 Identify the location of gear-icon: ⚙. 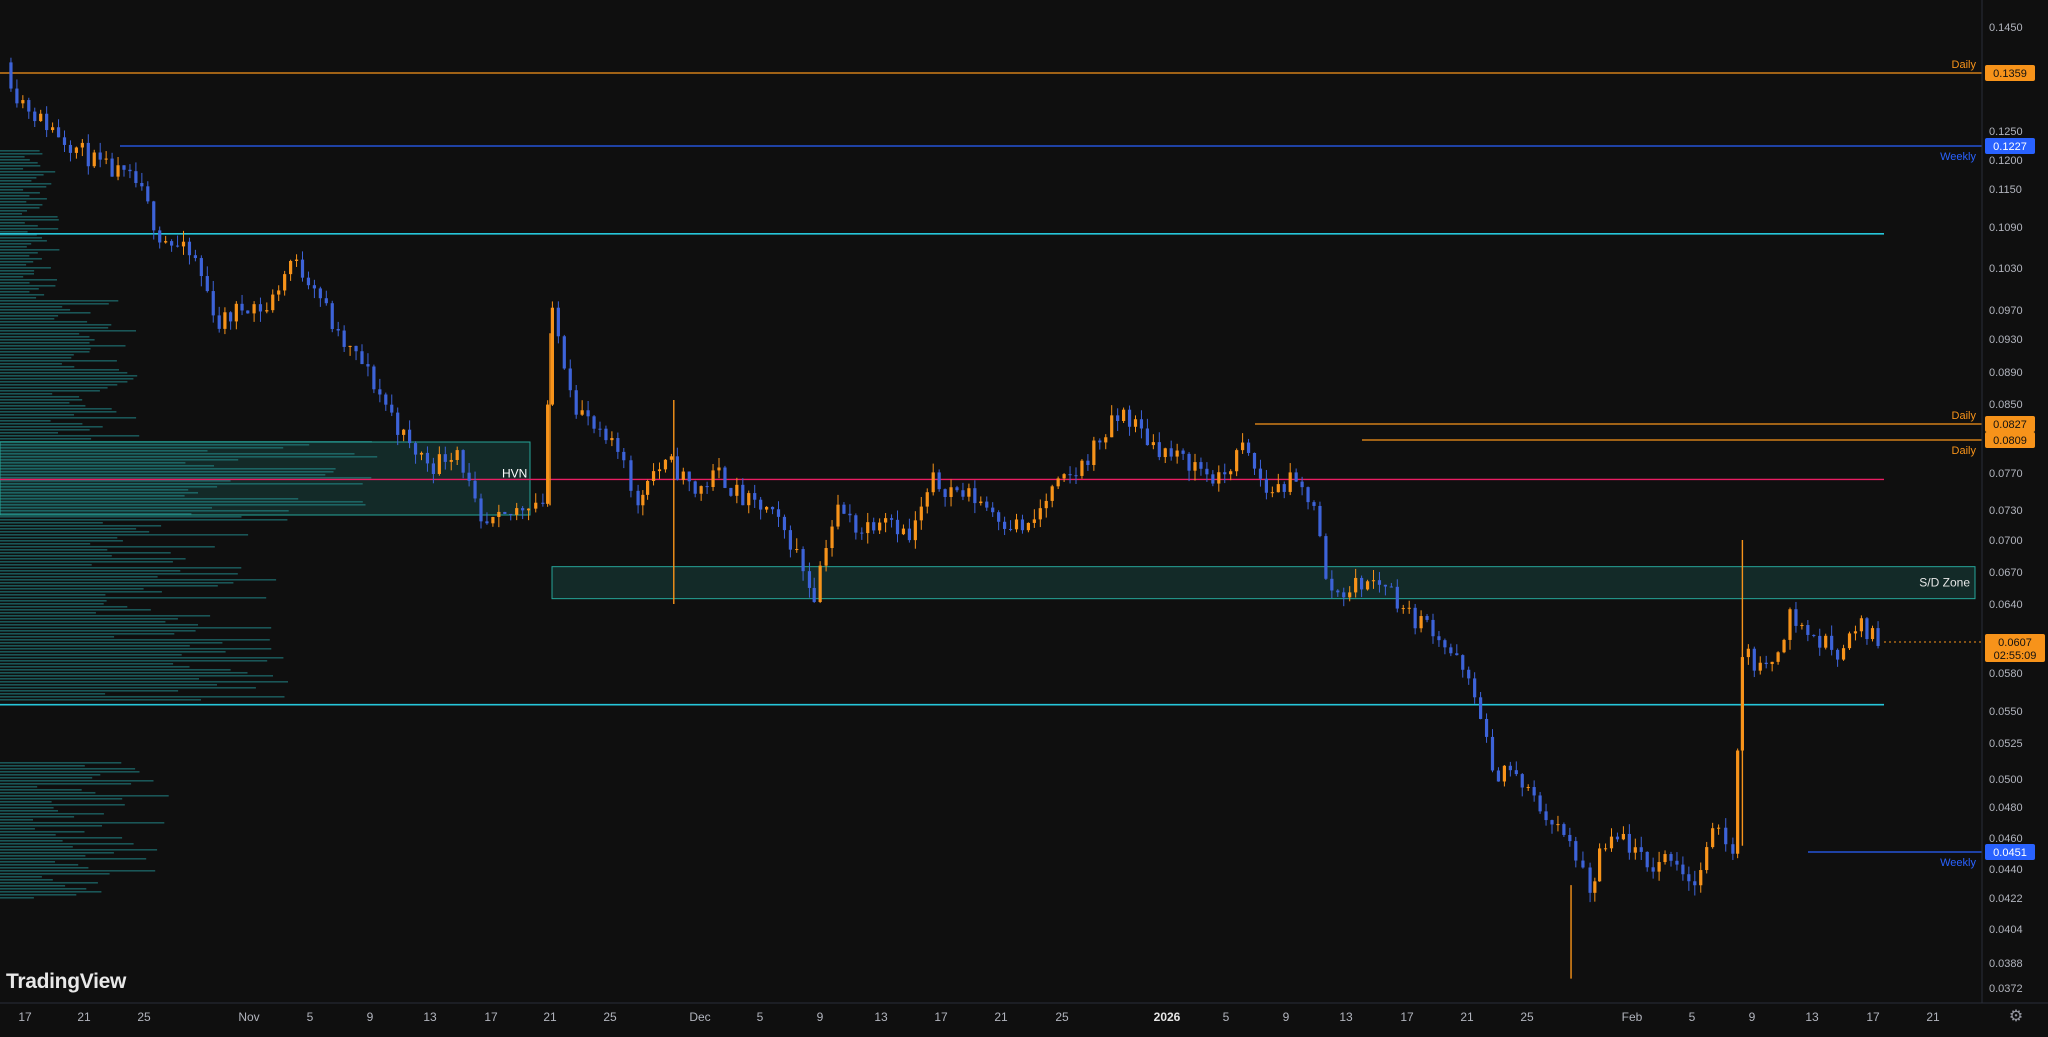
(2016, 1017).